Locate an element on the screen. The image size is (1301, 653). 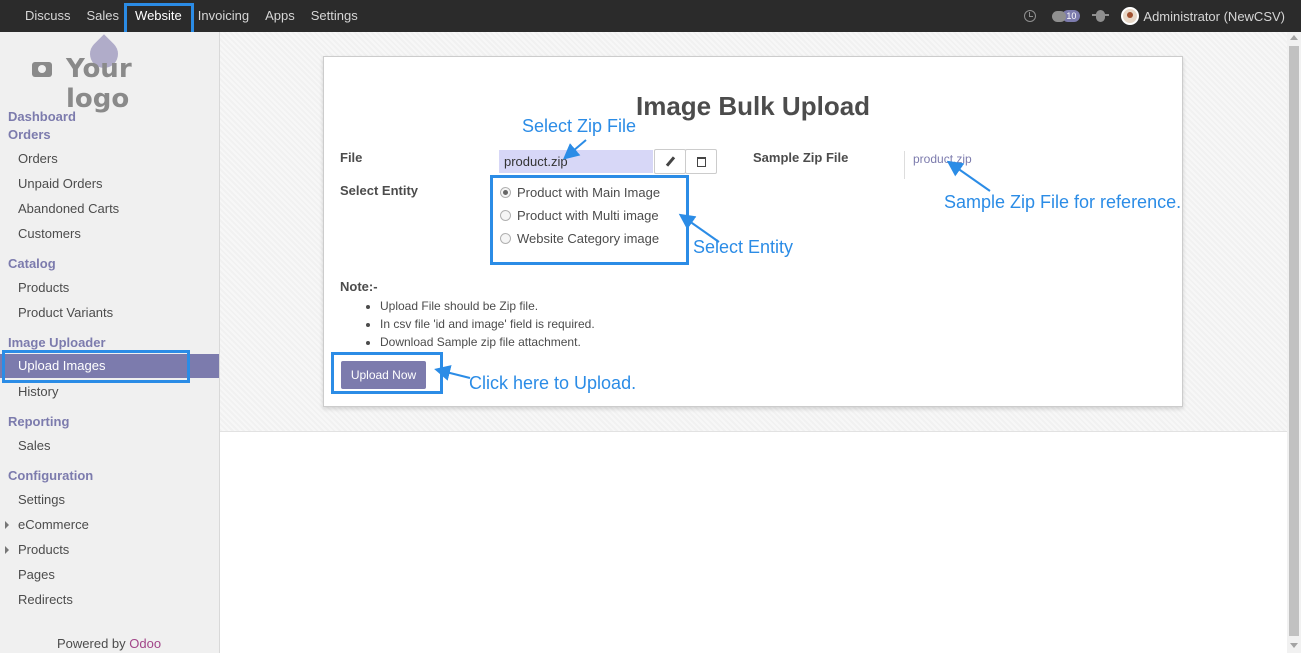
sidebar-item-ecommerce: eCommerce is located at coordinates (53, 524).